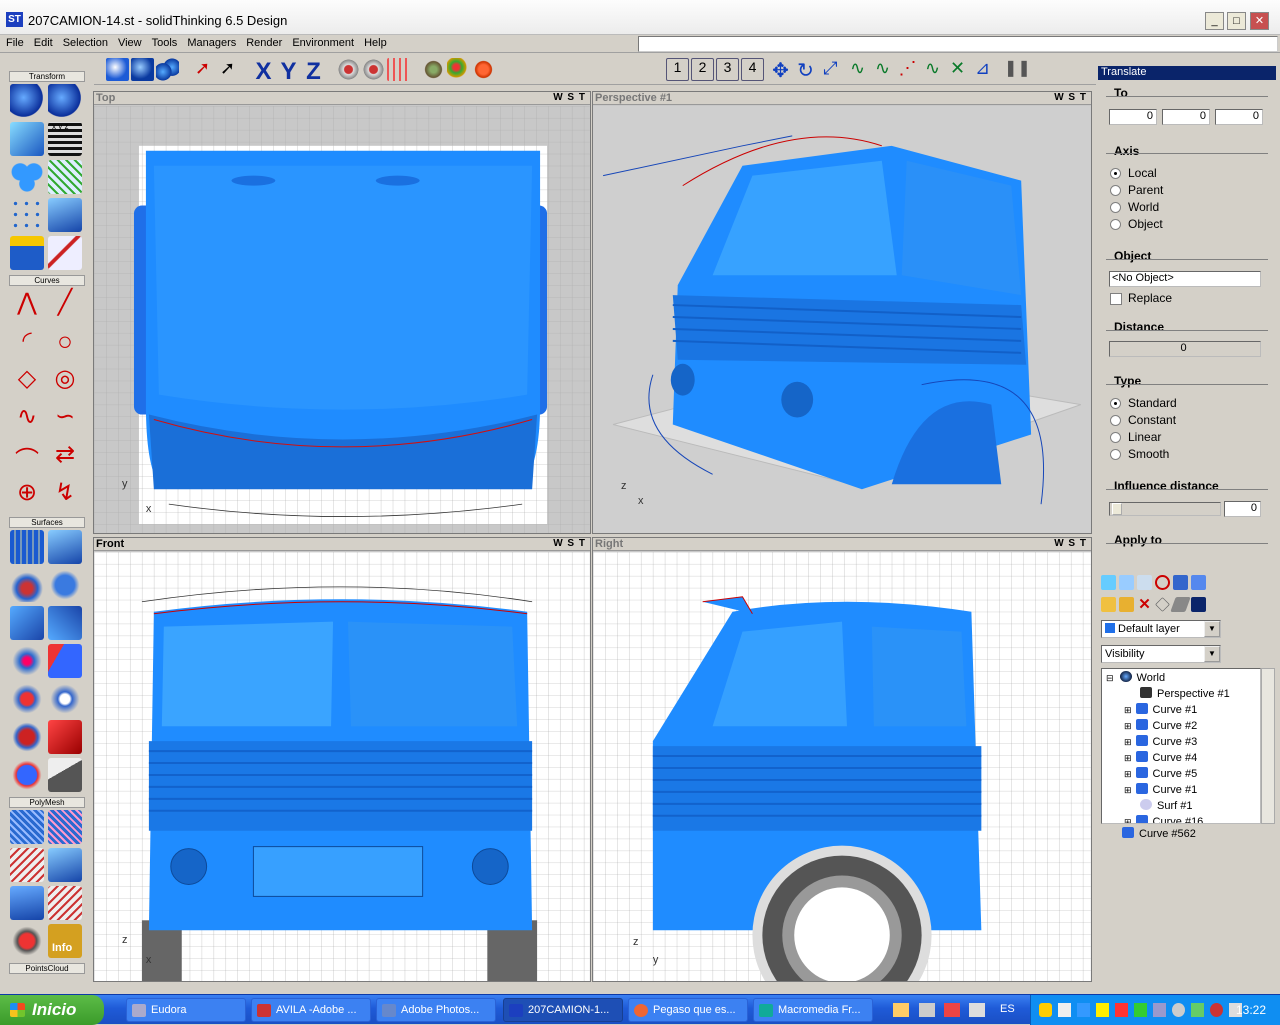 Image resolution: width=1280 pixels, height=1025 pixels. Describe the element at coordinates (982, 69) in the screenshot. I see `dimension-icon: ⊿` at that location.